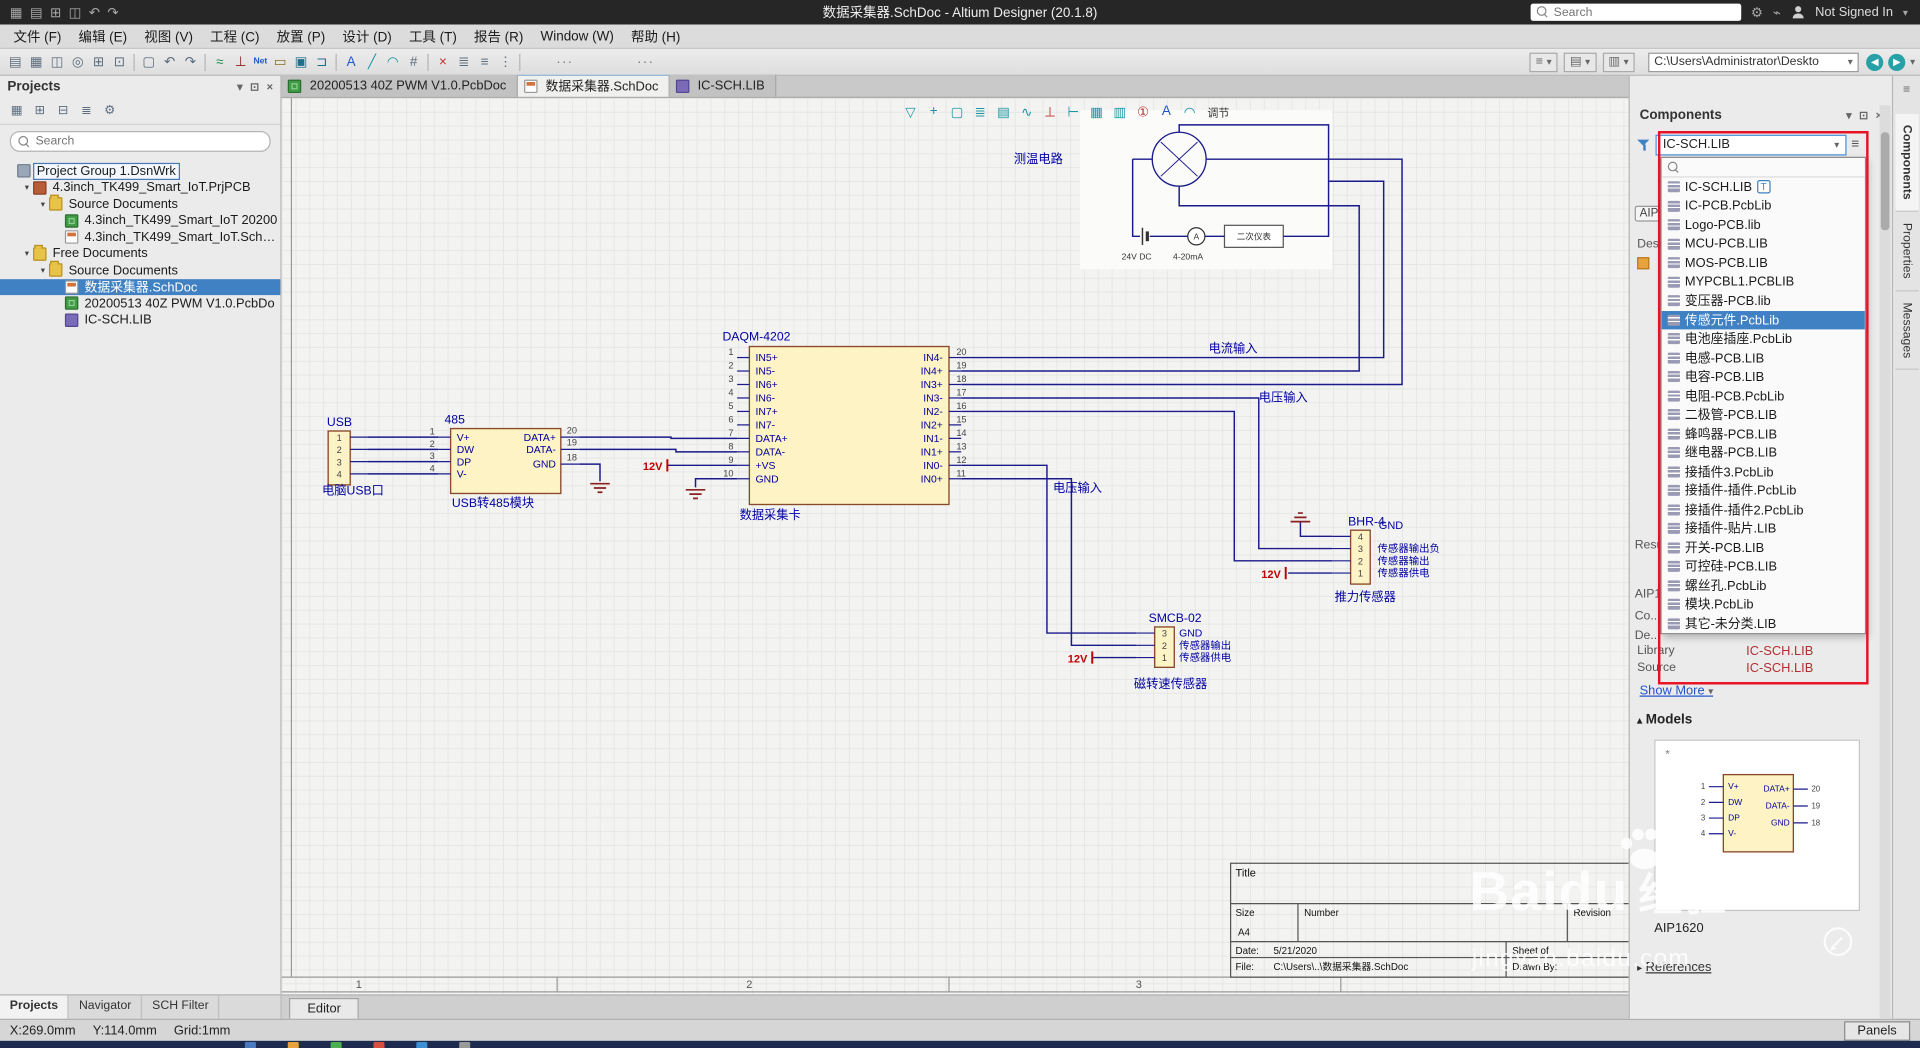 This screenshot has width=1920, height=1048. Describe the element at coordinates (1763, 300) in the screenshot. I see `library-list-item: 变压器-PCB.lib` at that location.